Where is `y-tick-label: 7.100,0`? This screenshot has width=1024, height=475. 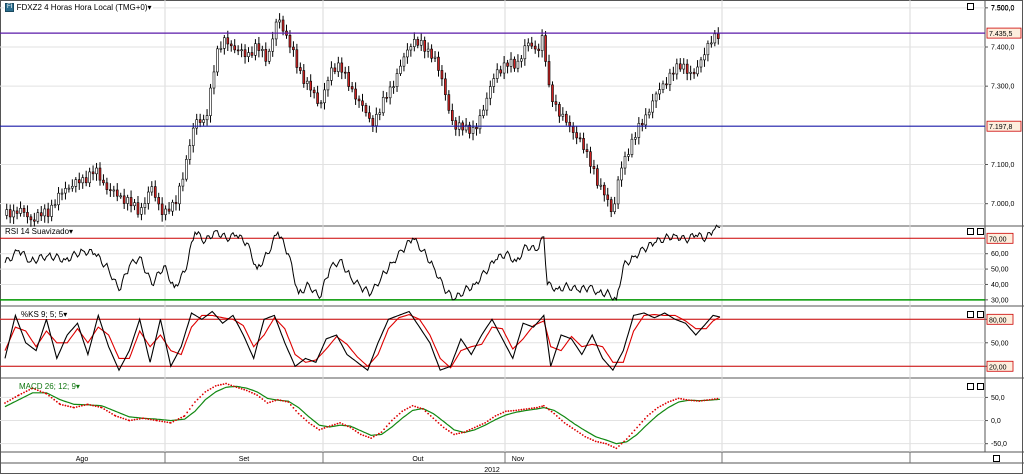 y-tick-label: 7.100,0 is located at coordinates (1002, 165).